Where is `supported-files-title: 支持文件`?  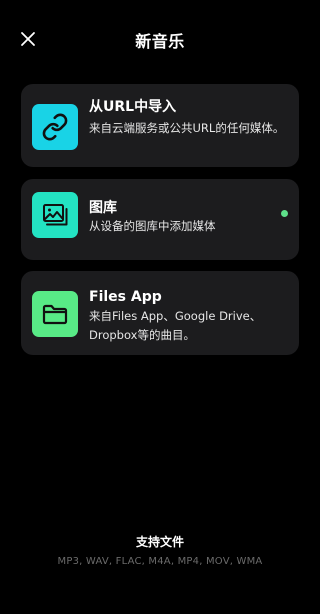
supported-files-title: 支持文件 is located at coordinates (159, 542).